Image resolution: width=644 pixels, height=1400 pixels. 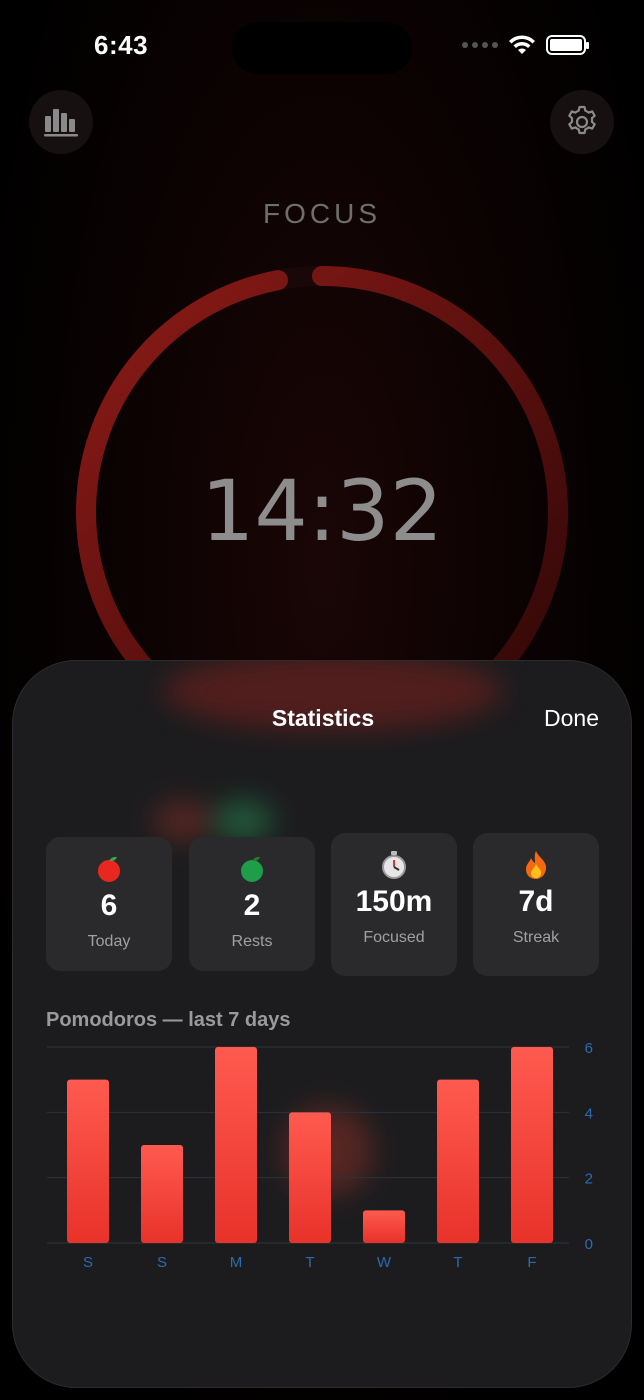 I want to click on y-tick-label: 4, so click(x=589, y=1113).